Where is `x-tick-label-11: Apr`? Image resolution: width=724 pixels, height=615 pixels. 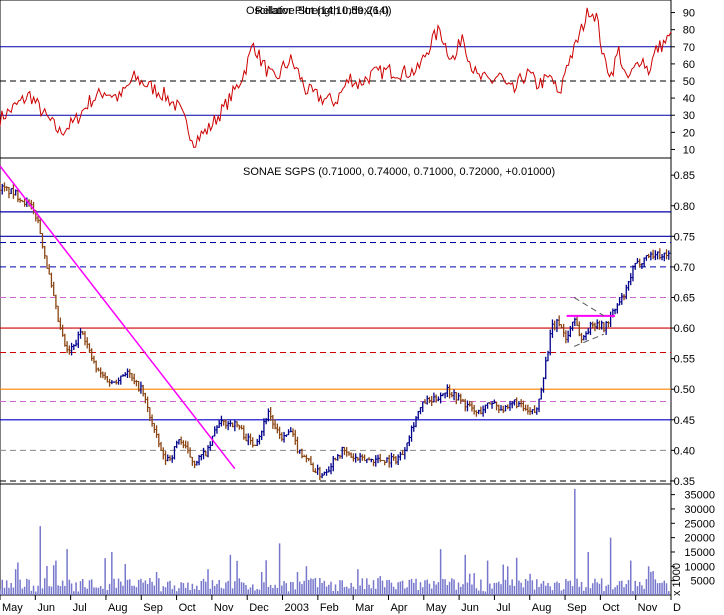 x-tick-label-11: Apr is located at coordinates (398, 608).